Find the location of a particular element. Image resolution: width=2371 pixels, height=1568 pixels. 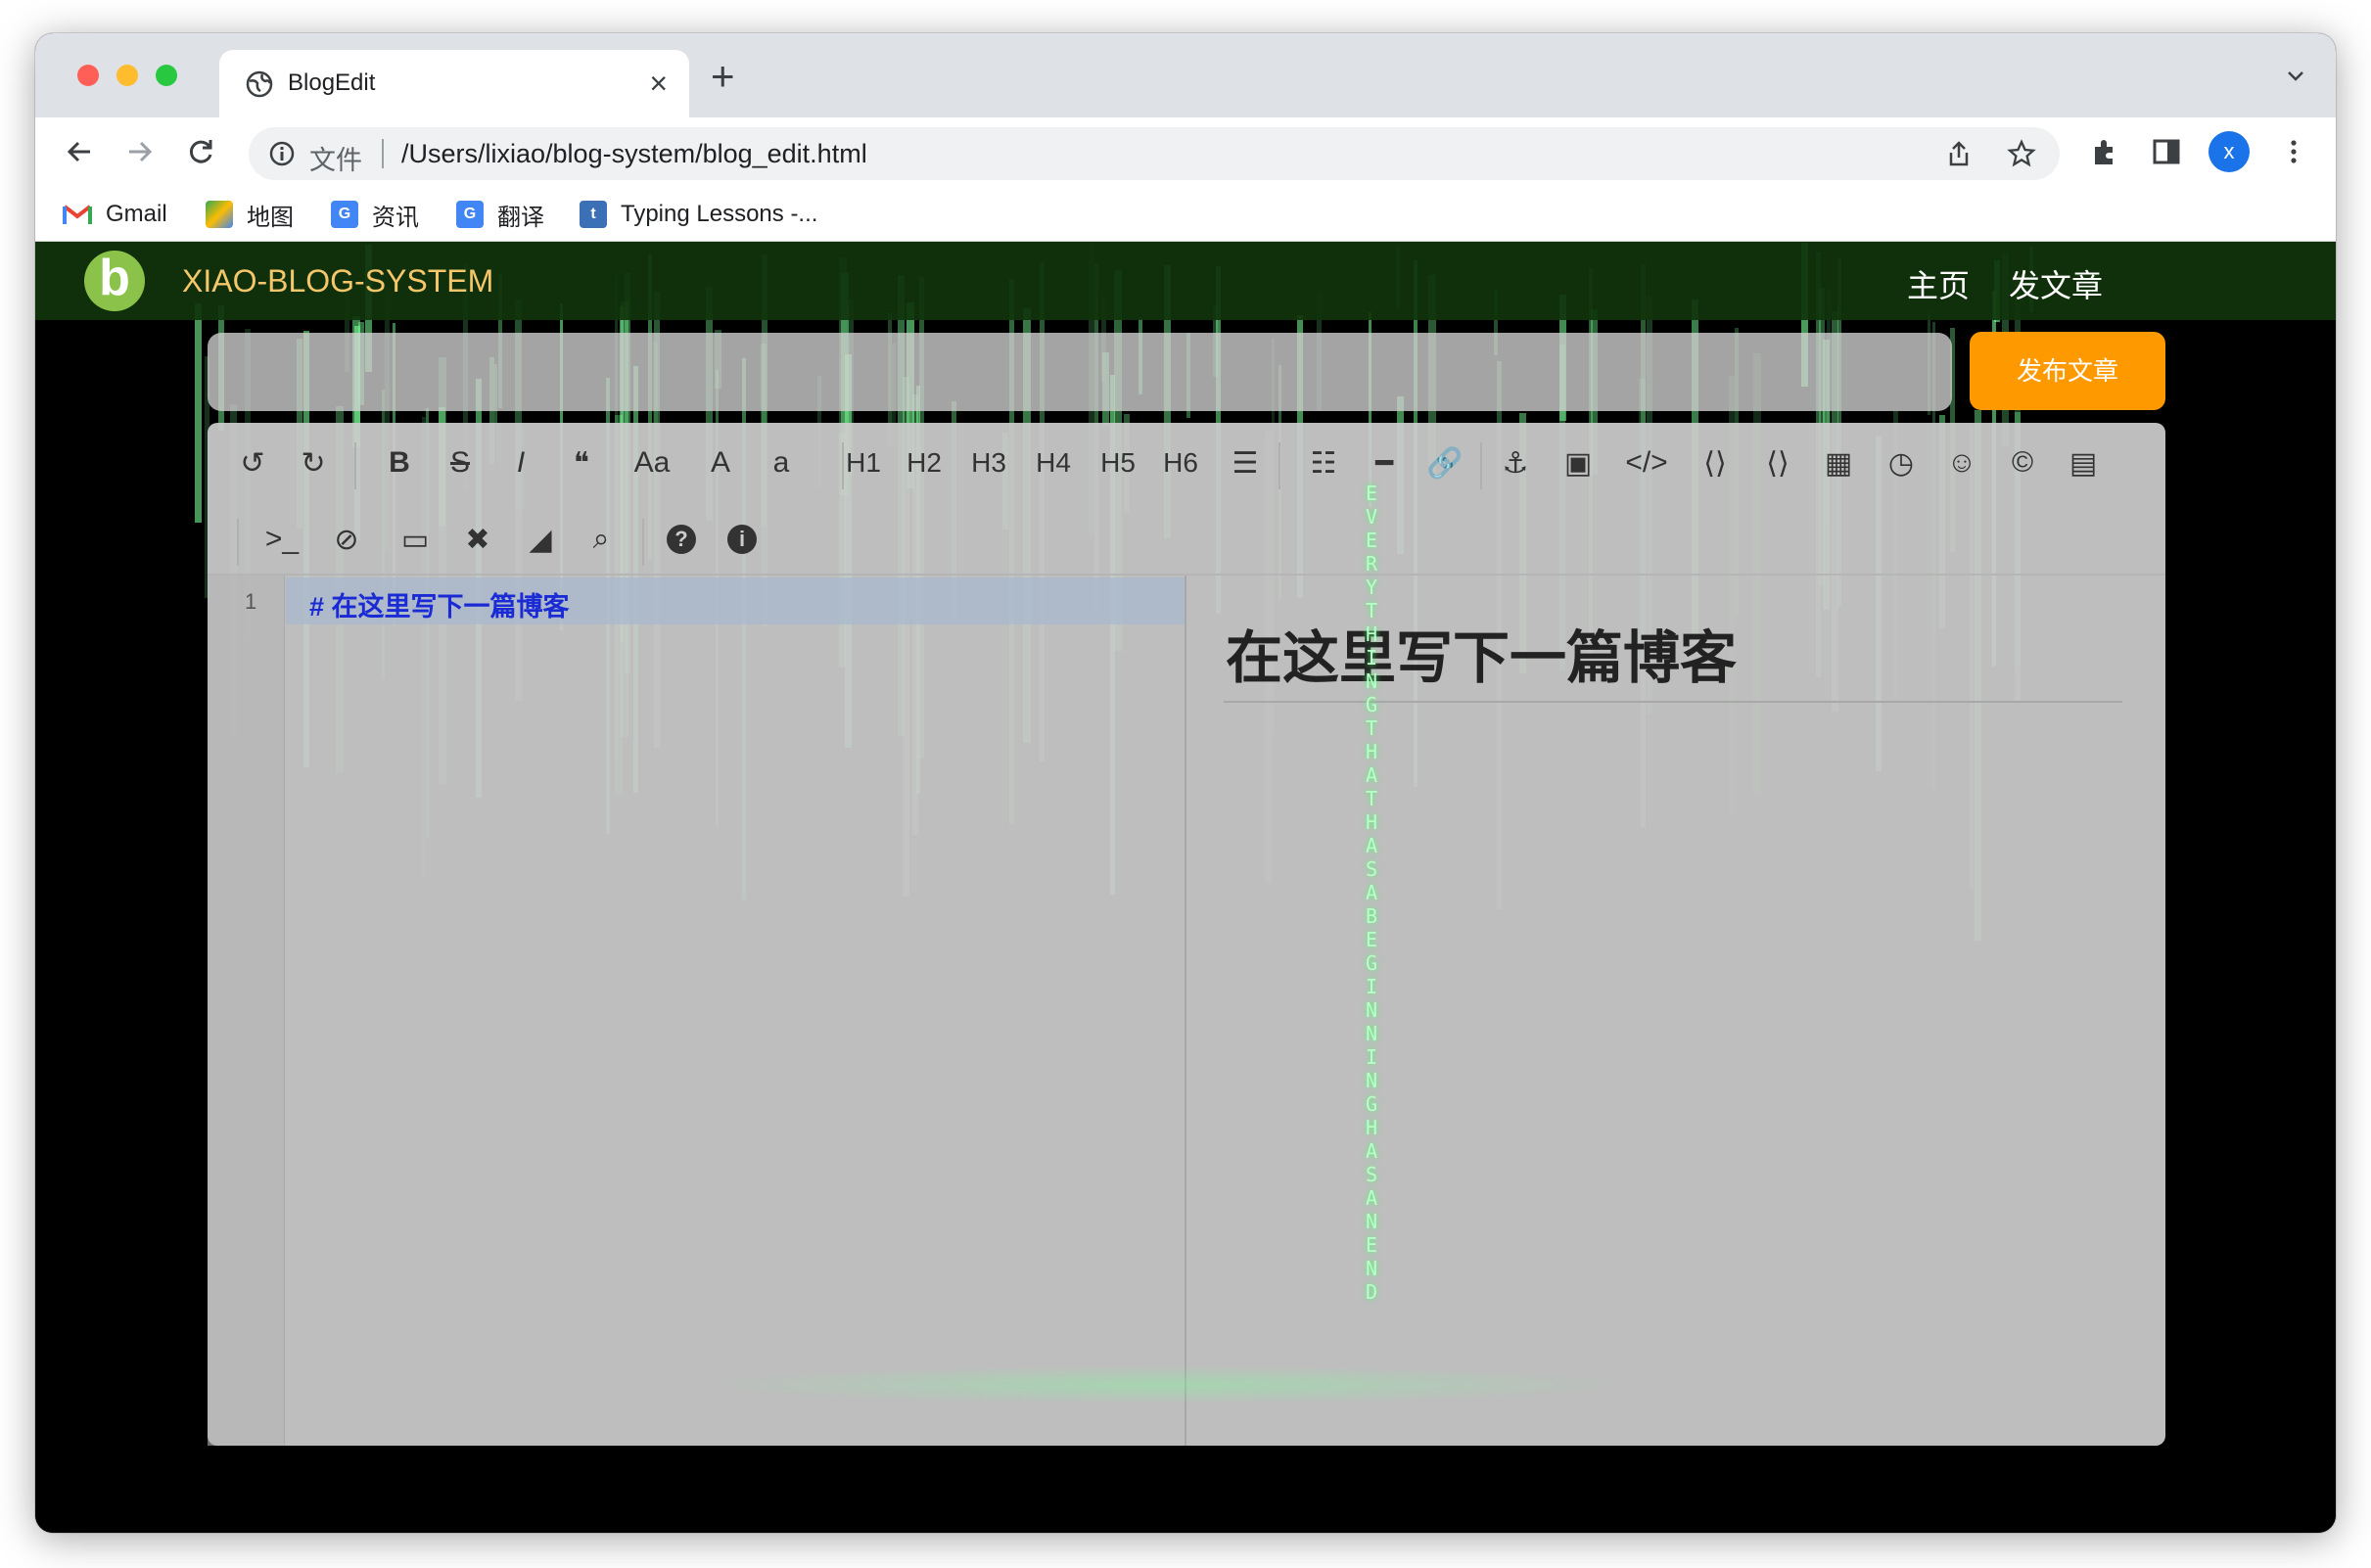

line-number-gutter: 1 is located at coordinates (247, 1011).